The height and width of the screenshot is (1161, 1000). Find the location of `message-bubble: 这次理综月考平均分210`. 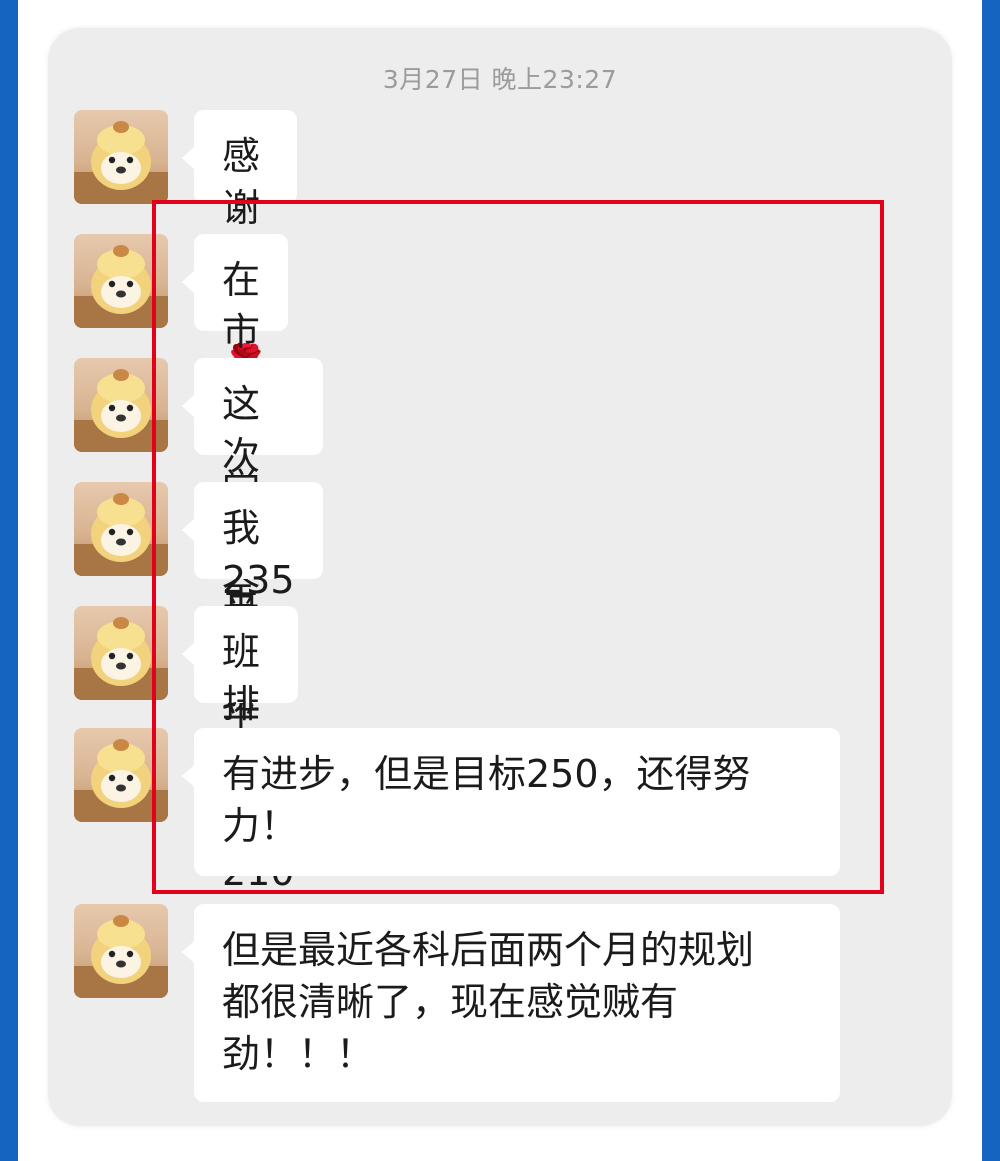

message-bubble: 这次理综月考平均分210 is located at coordinates (252, 626).